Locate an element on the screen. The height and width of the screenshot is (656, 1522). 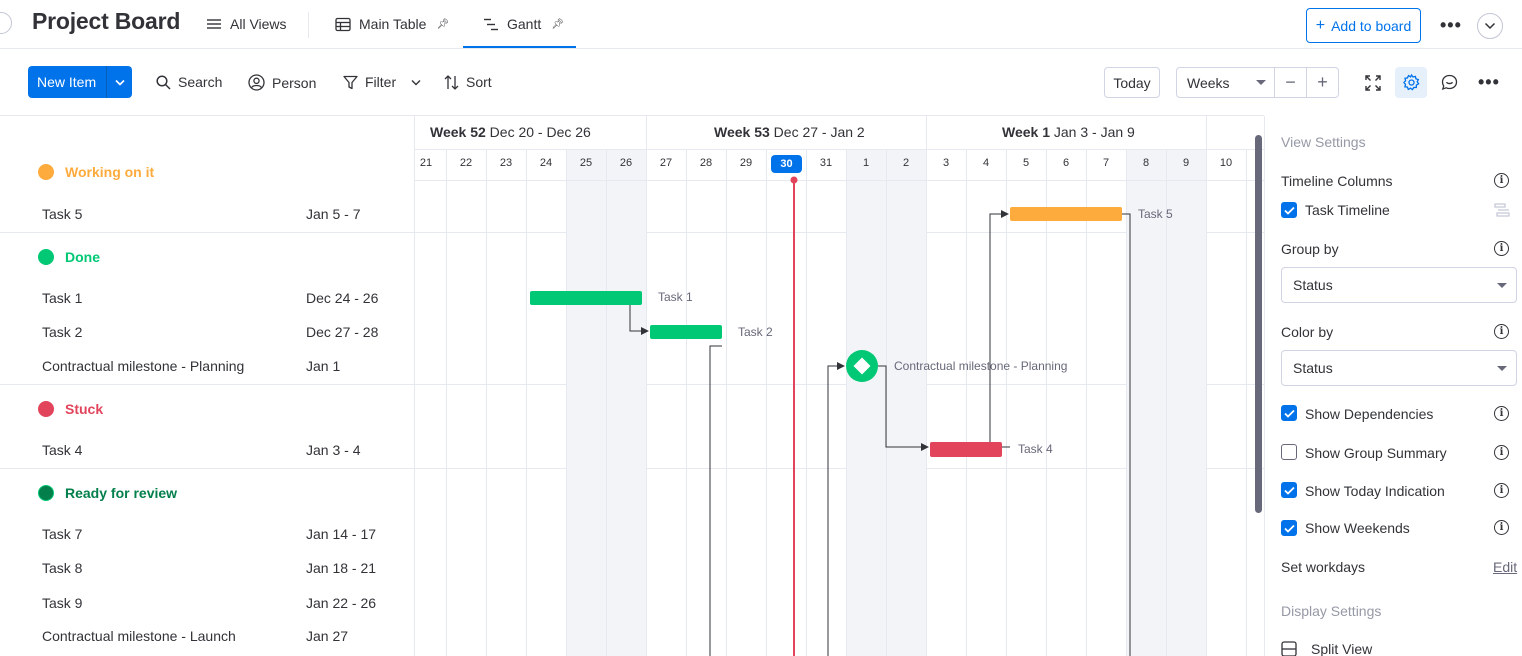
section-heading: Display Settings is located at coordinates (1331, 611).